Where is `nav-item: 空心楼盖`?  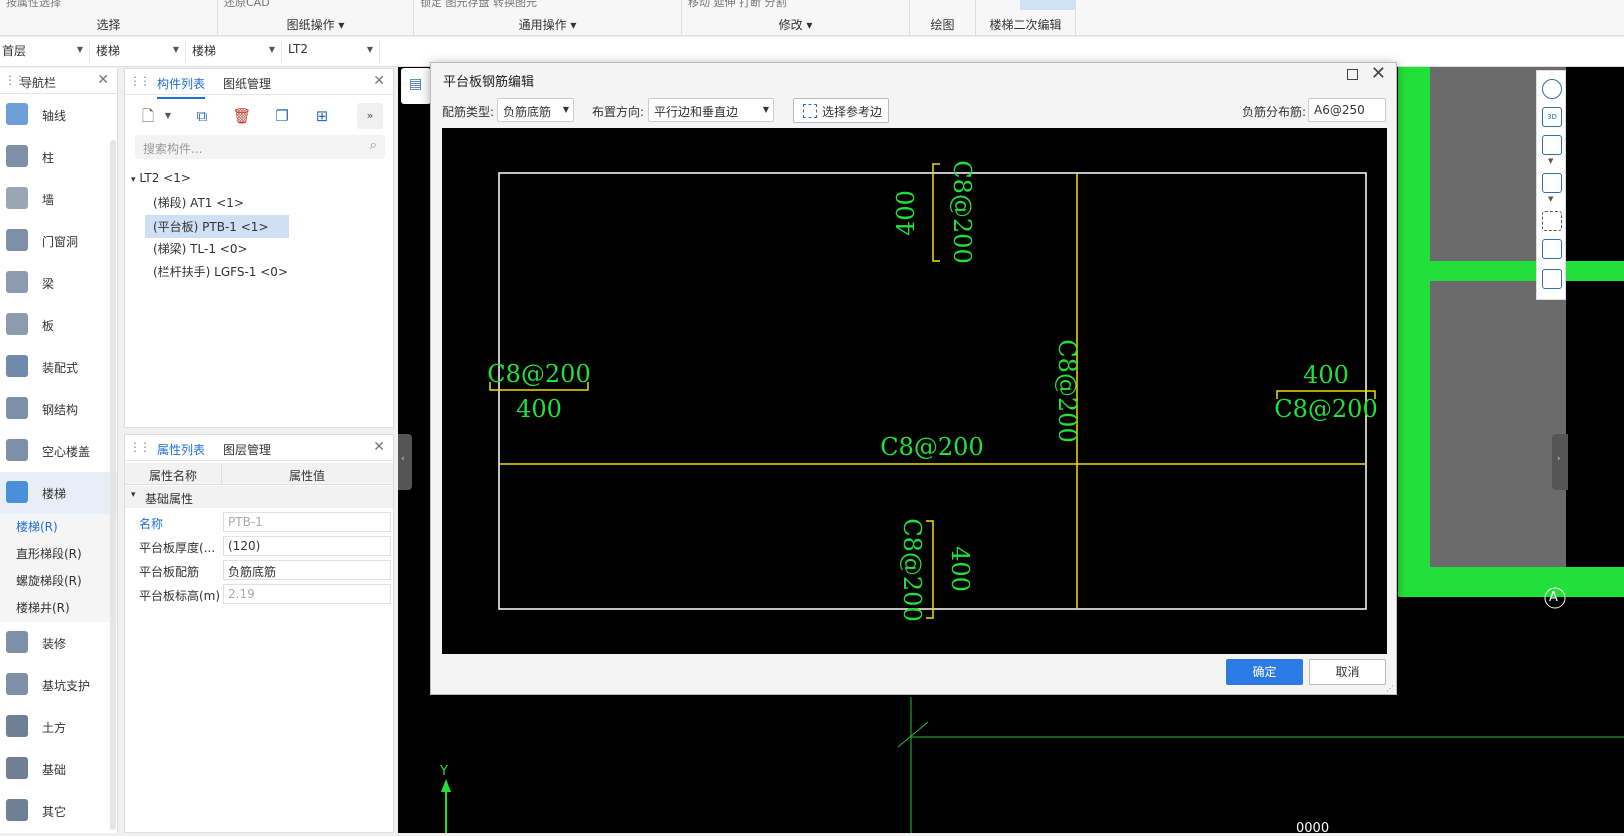
nav-item: 空心楼盖 is located at coordinates (58, 451).